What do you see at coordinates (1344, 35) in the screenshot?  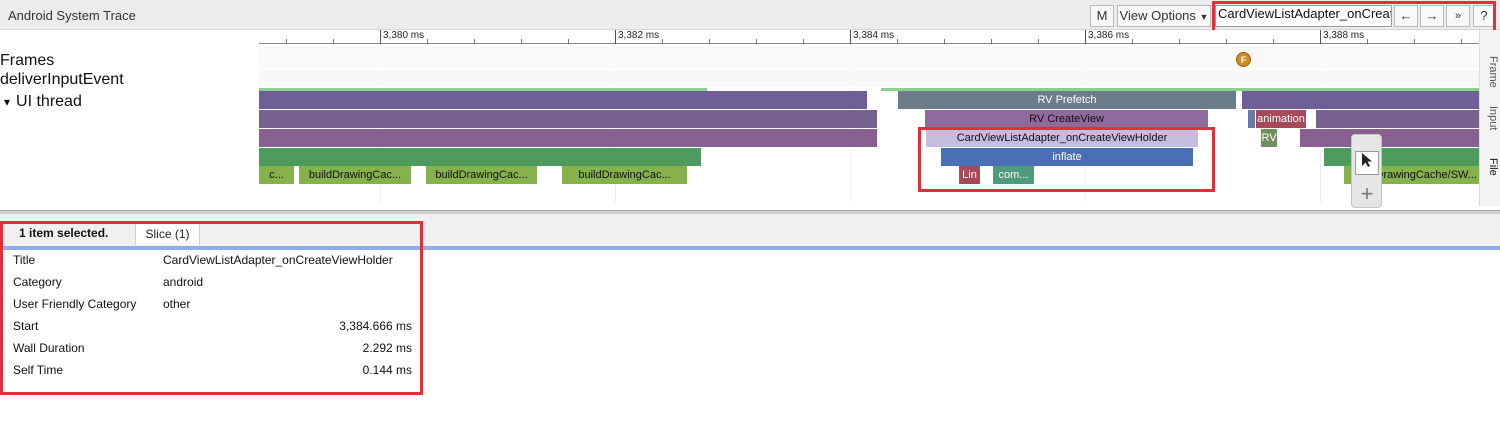 I see `tick-label: 3,388 ms` at bounding box center [1344, 35].